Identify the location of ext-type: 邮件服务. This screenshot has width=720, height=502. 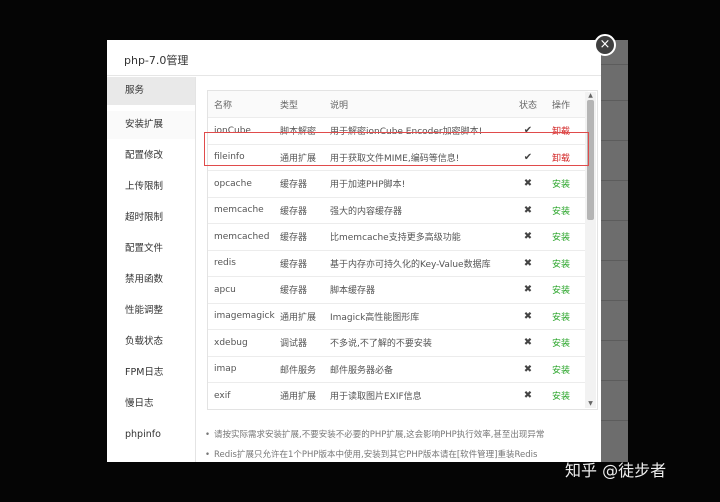
(305, 369).